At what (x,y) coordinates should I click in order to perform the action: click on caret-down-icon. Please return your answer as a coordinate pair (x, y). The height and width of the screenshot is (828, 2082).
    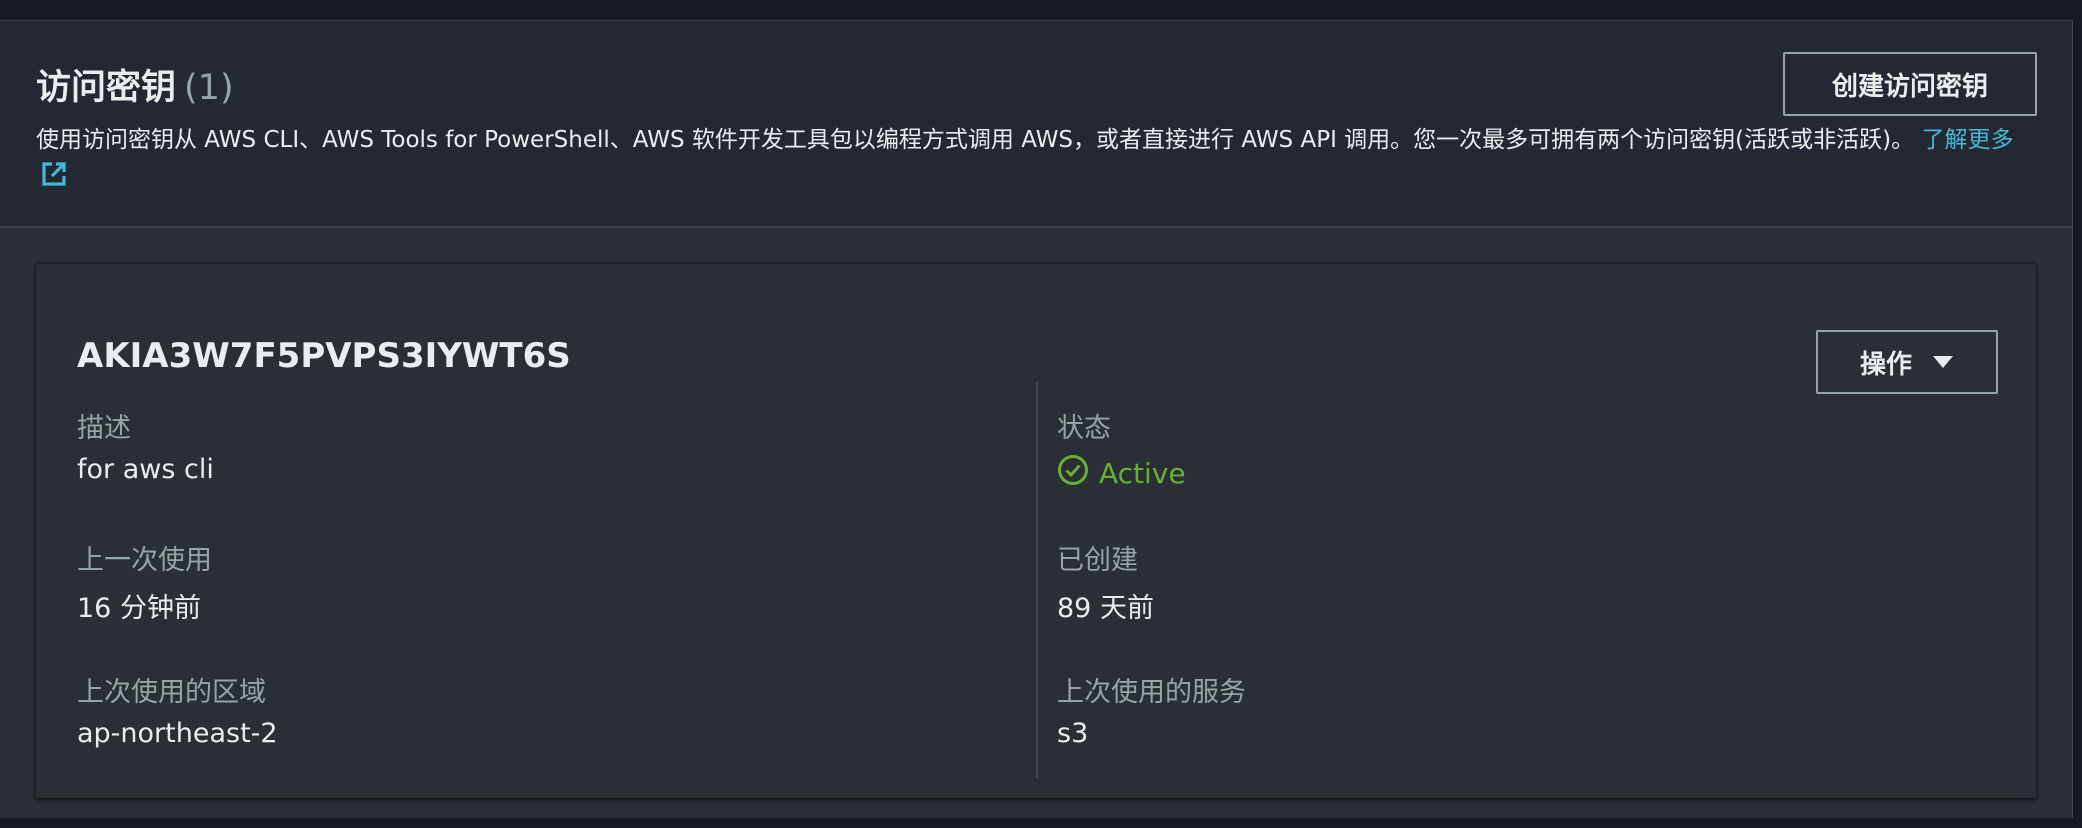
    Looking at the image, I should click on (1943, 362).